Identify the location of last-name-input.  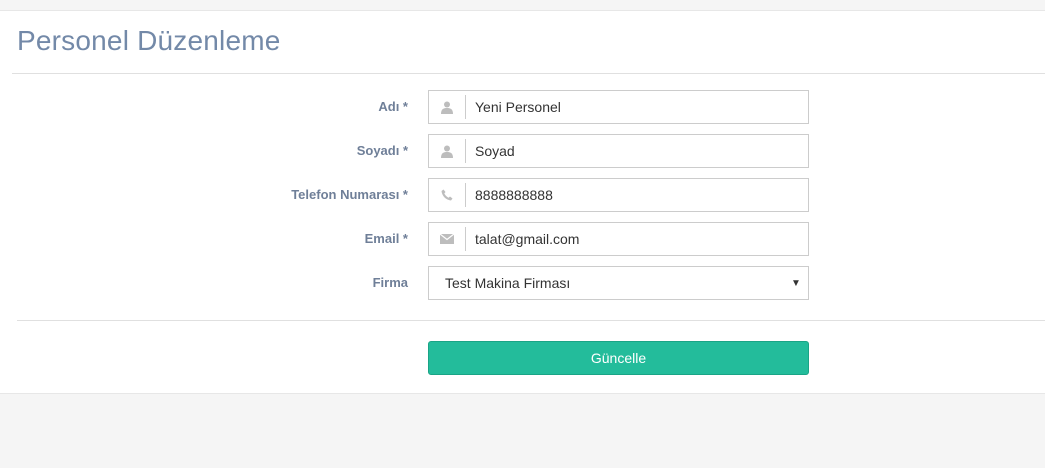
(637, 151).